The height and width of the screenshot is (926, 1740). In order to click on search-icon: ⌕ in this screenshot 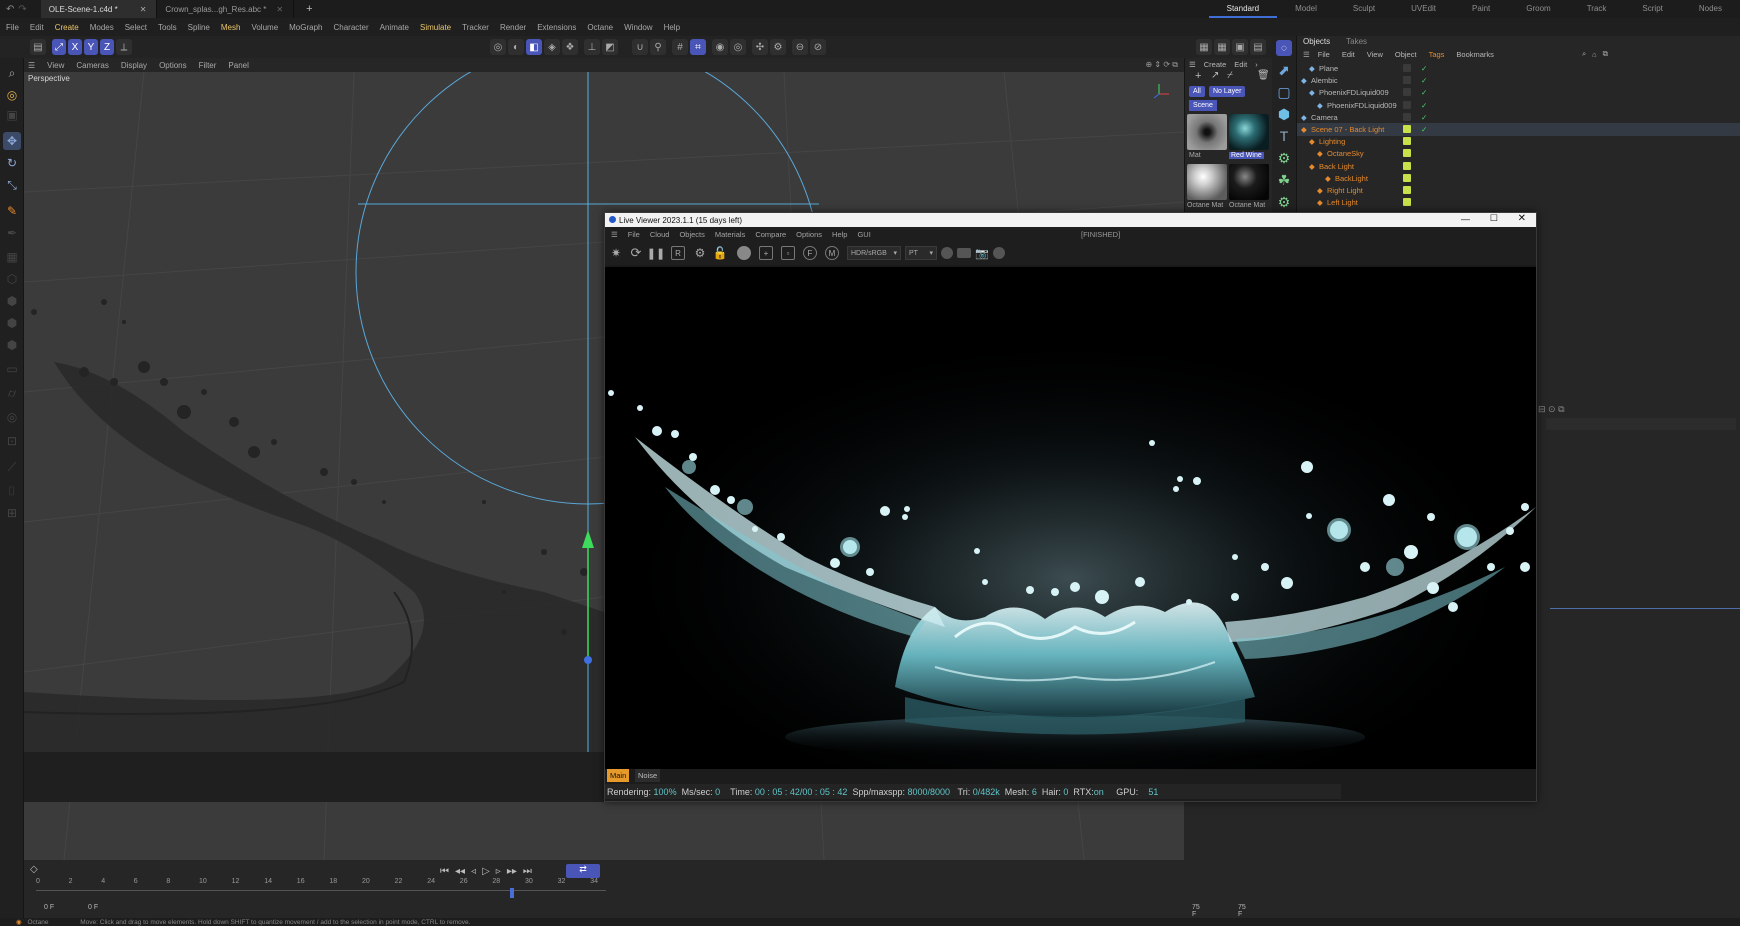, I will do `click(1584, 54)`.